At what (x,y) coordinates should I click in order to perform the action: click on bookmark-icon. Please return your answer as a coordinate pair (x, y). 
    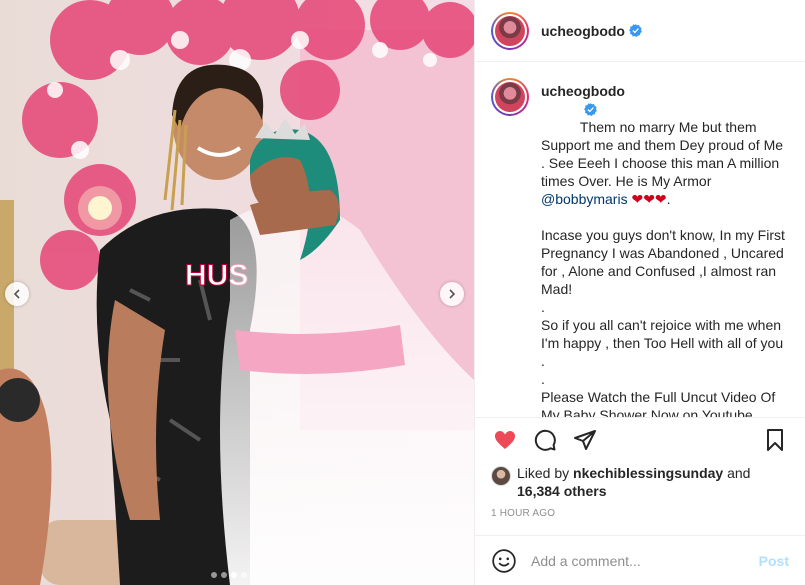
    Looking at the image, I should click on (775, 440).